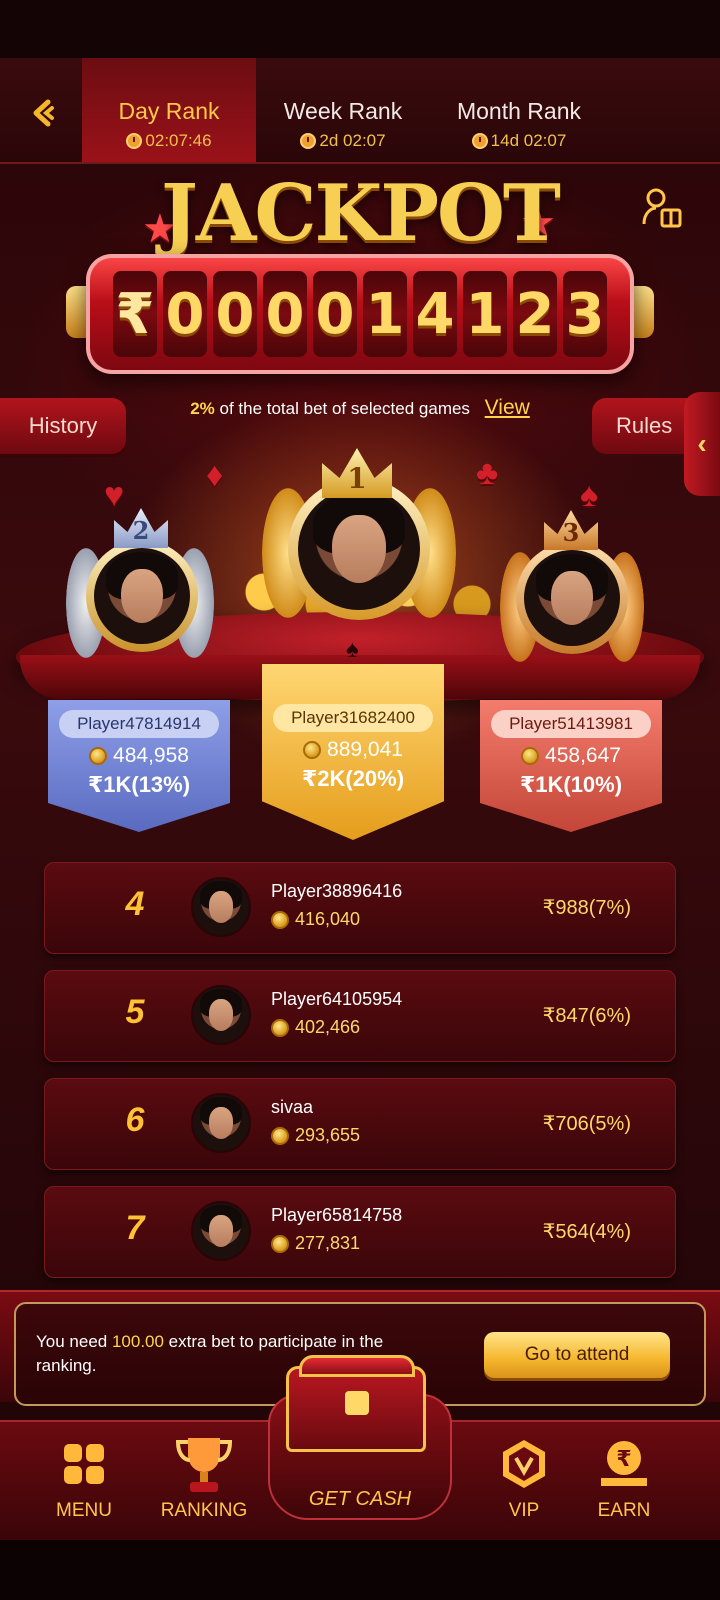 The image size is (720, 1600). I want to click on spade-suit-icon: ♠, so click(589, 495).